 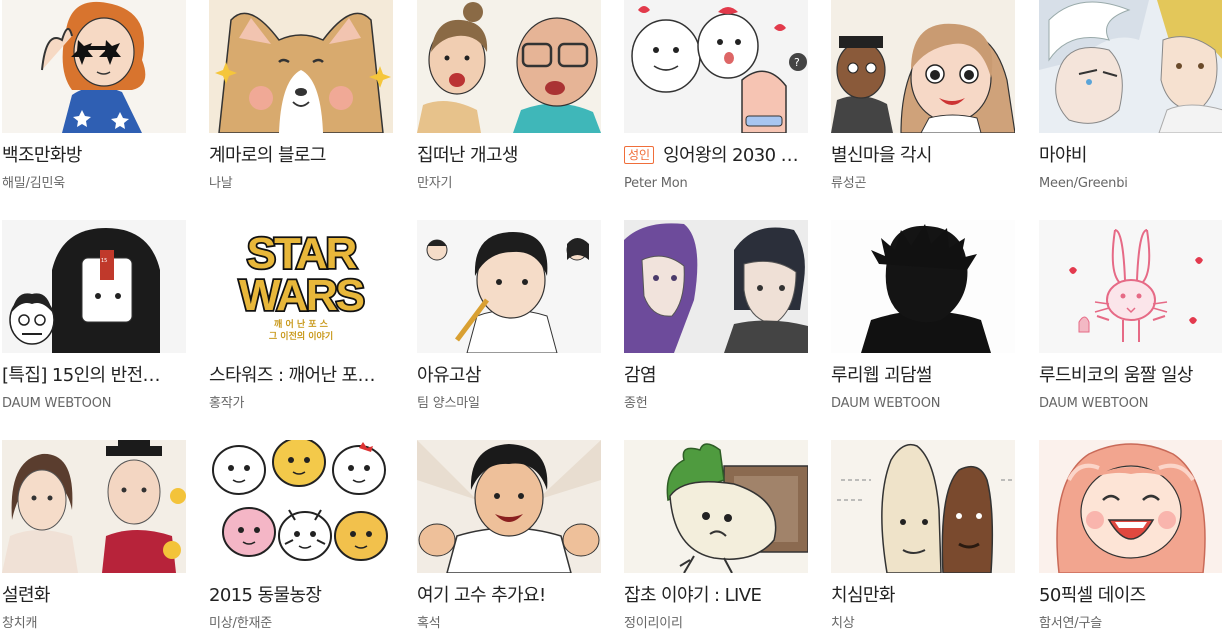 I want to click on pink-rabbit-artwork, so click(x=1130, y=286).